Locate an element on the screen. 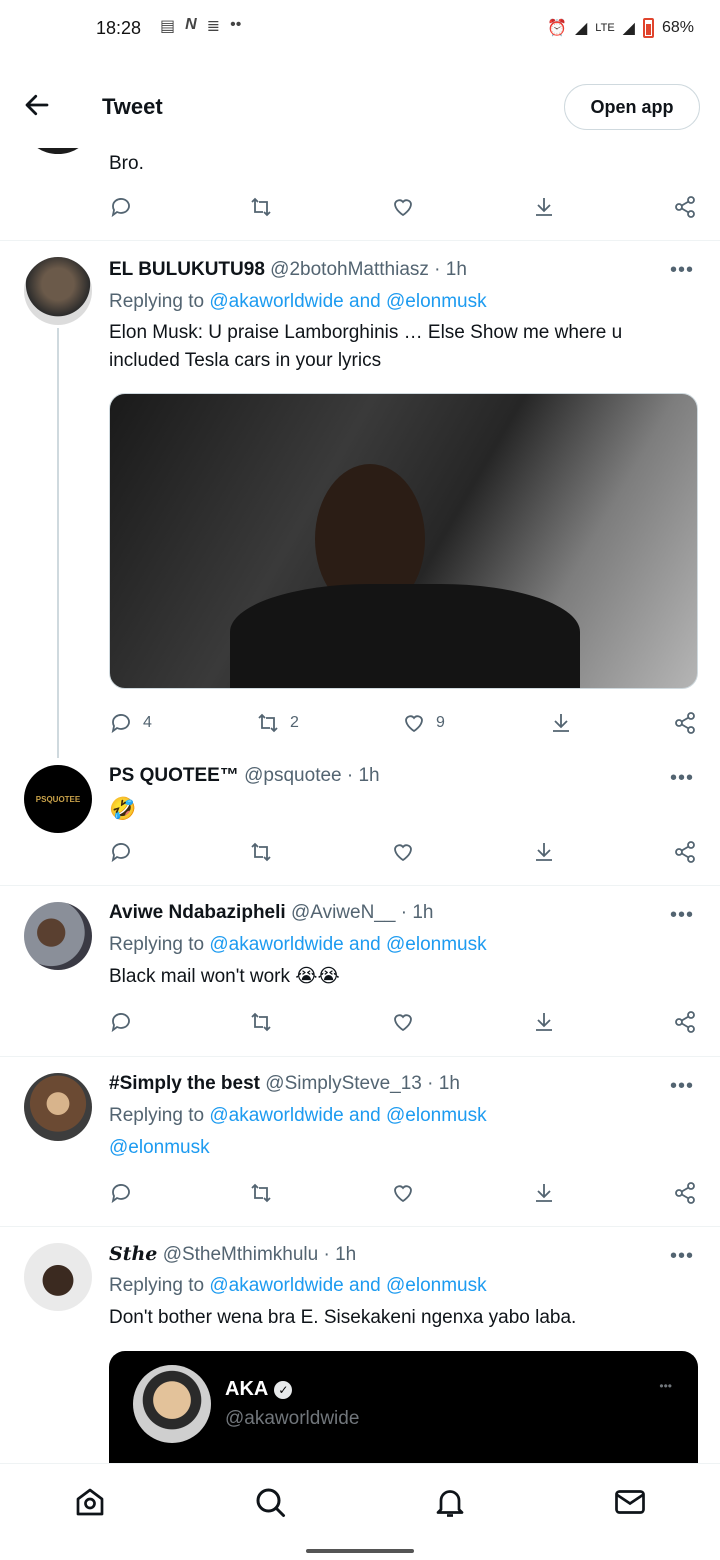  tweet-actions is located at coordinates (404, 1025).